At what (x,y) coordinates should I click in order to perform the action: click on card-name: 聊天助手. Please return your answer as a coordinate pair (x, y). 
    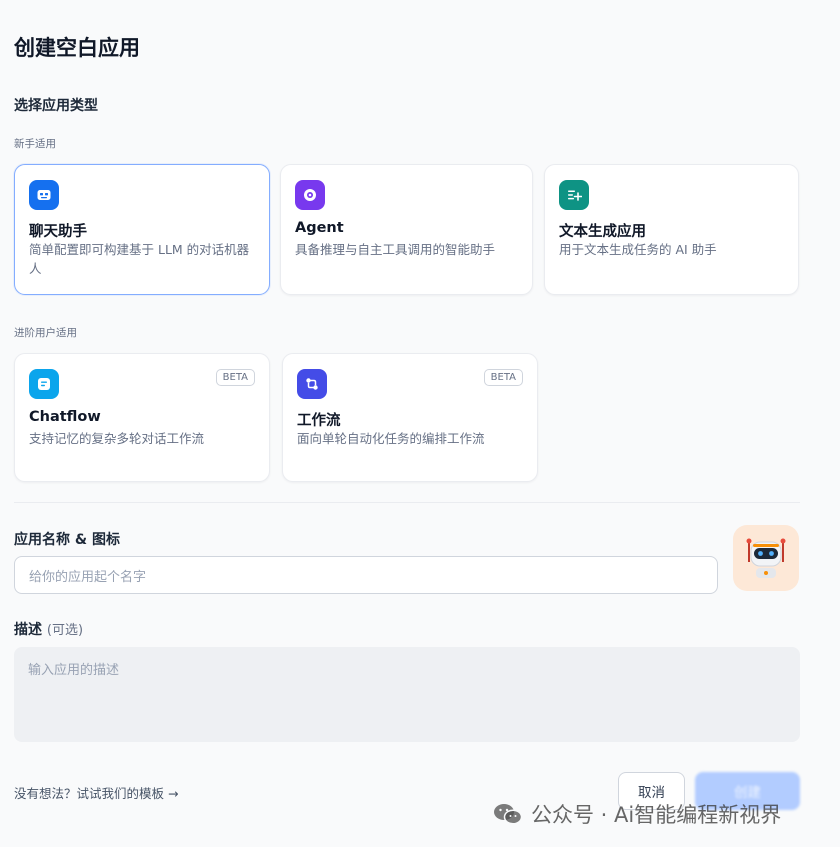
    Looking at the image, I should click on (58, 232).